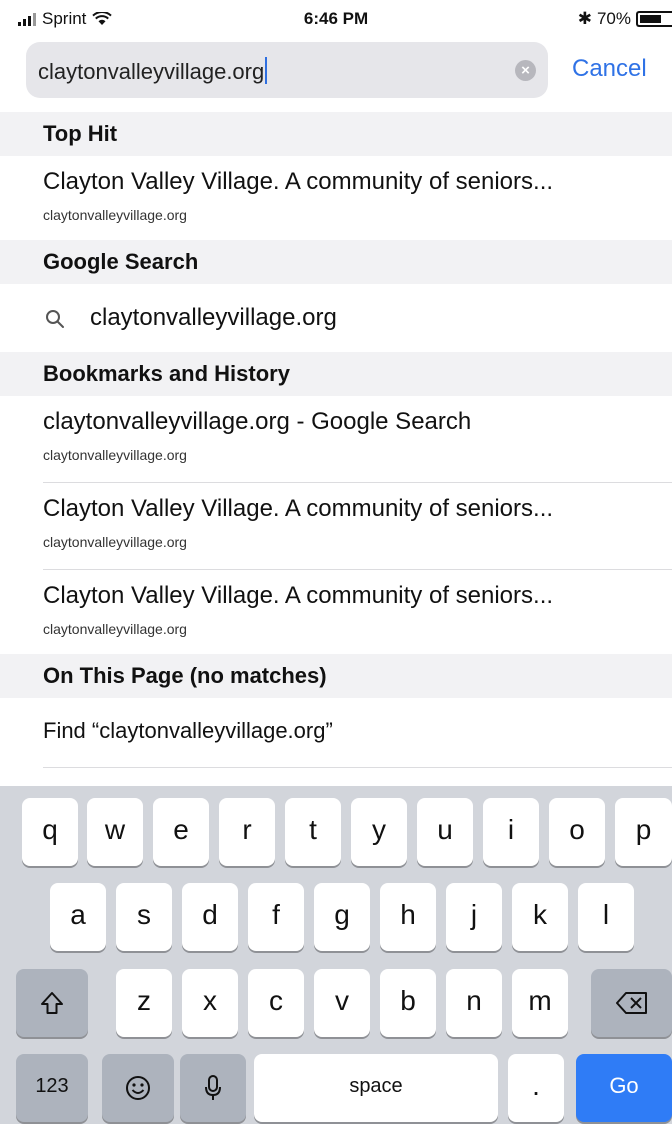 Image resolution: width=672 pixels, height=1124 pixels. What do you see at coordinates (336, 733) in the screenshot?
I see `find-on-page-item: Find “claytonvalleyvillage.org”` at bounding box center [336, 733].